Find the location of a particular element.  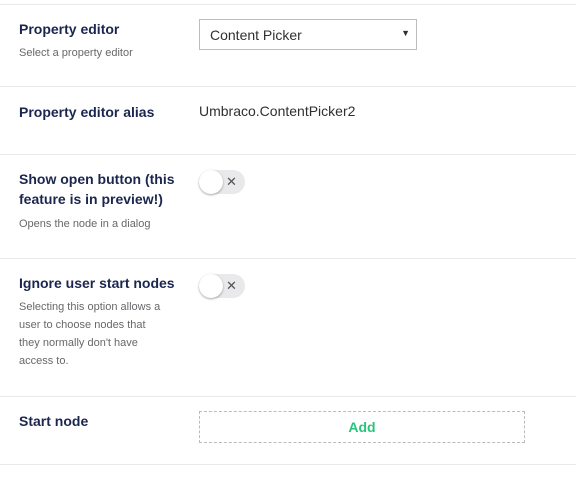

property-editor-alias-value: Umbraco.ContentPicker2 is located at coordinates (277, 111).